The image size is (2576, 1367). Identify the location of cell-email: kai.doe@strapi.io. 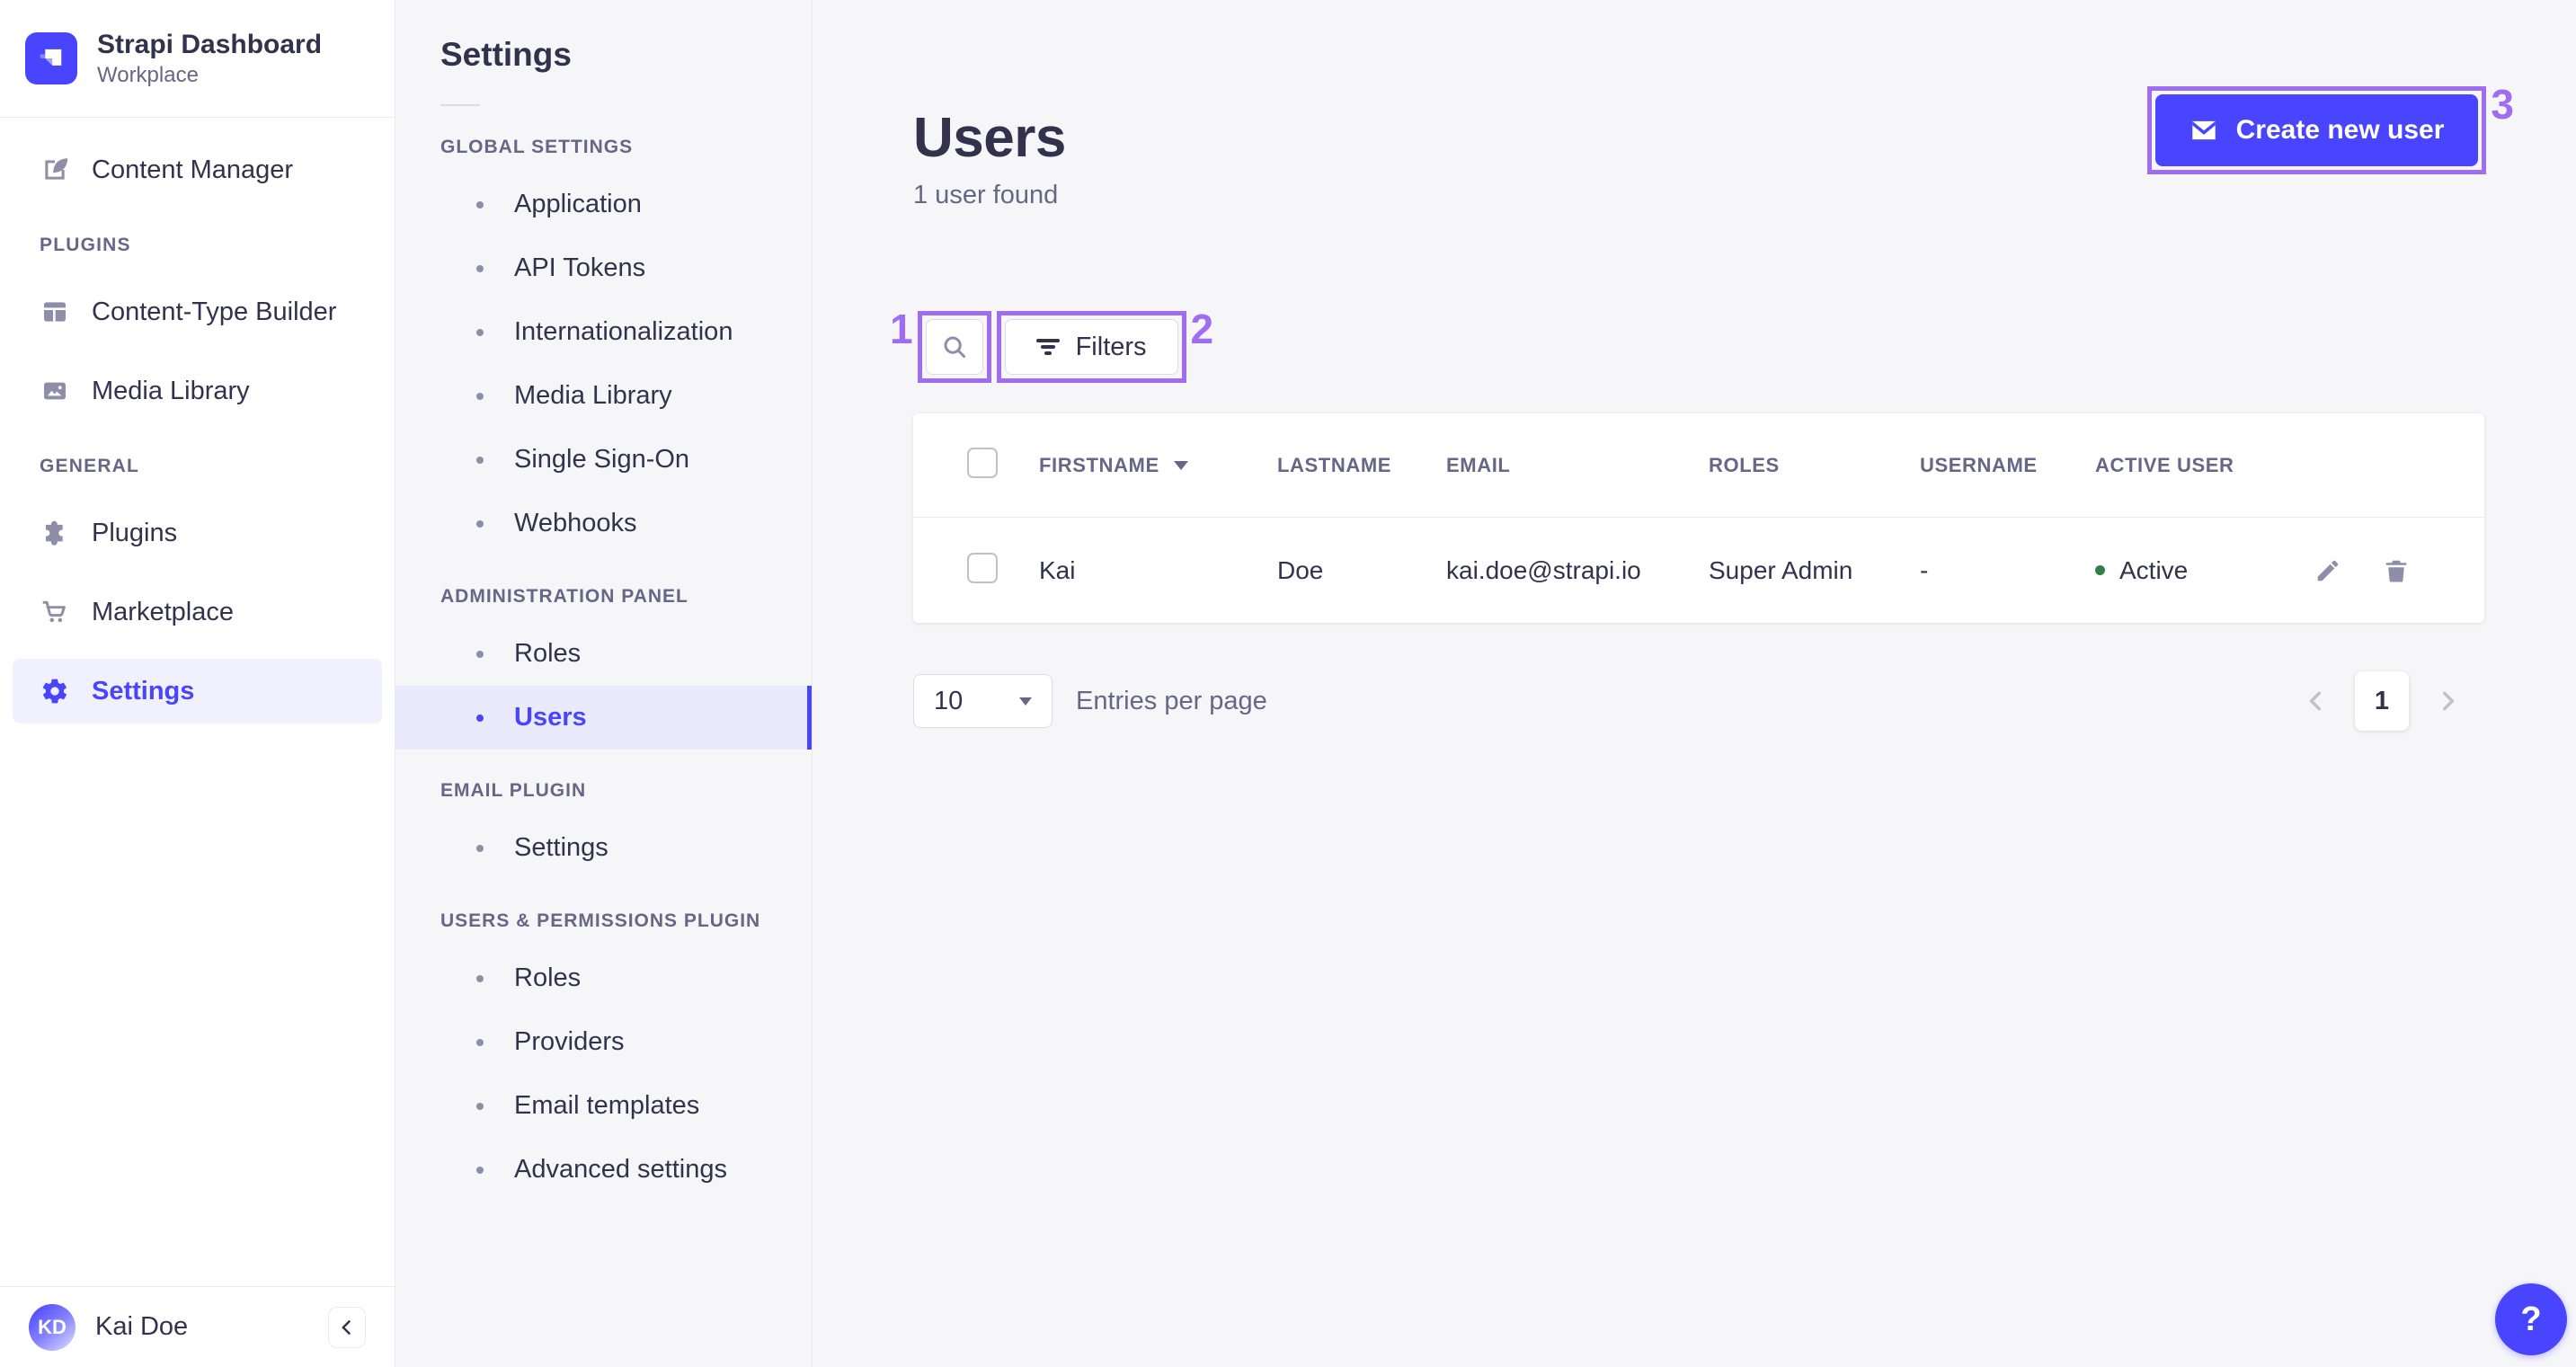
(1543, 569).